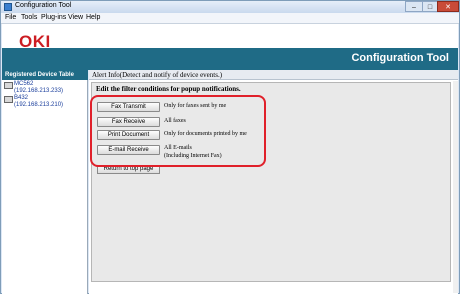  What do you see at coordinates (230, 36) in the screenshot?
I see `banner-top` at bounding box center [230, 36].